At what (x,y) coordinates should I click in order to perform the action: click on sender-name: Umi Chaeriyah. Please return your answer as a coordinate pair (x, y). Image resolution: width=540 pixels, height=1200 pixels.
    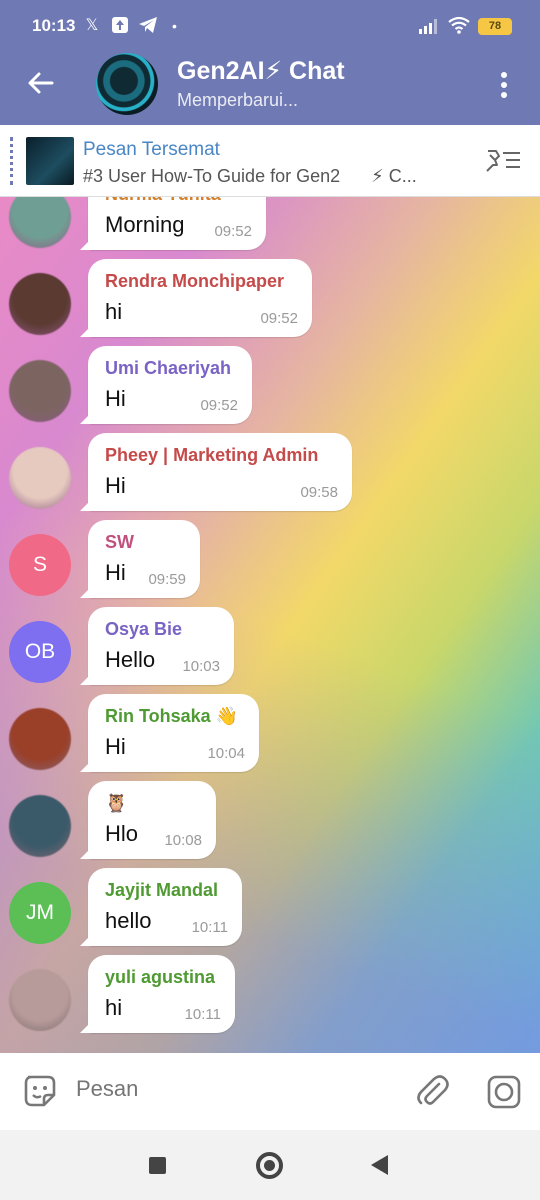
    Looking at the image, I should click on (168, 368).